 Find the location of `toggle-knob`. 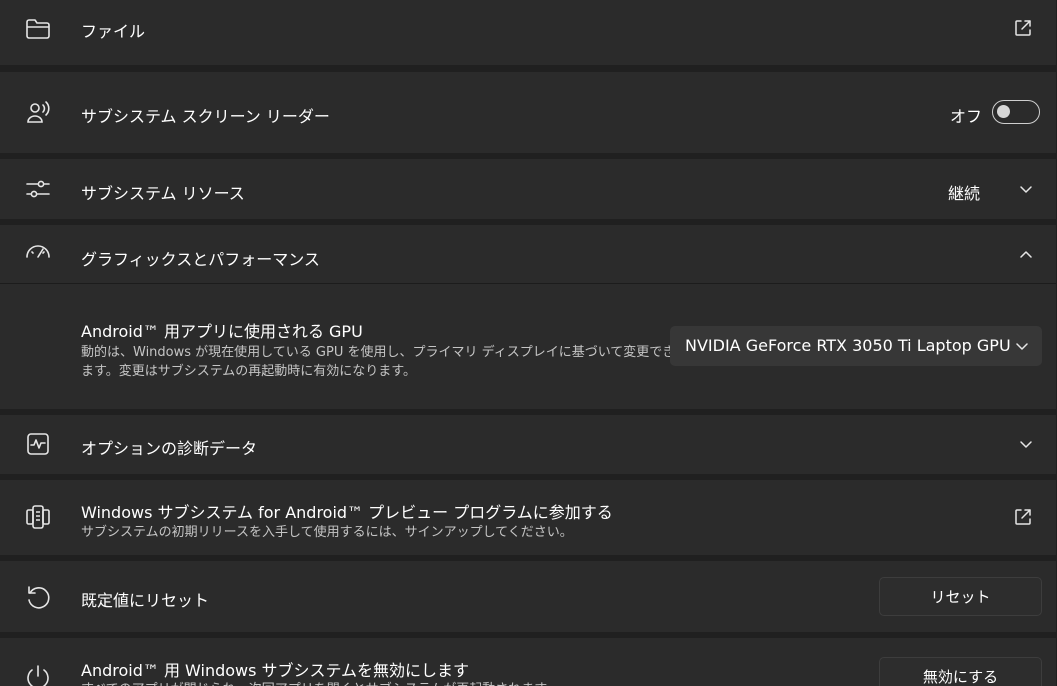

toggle-knob is located at coordinates (1003, 111).